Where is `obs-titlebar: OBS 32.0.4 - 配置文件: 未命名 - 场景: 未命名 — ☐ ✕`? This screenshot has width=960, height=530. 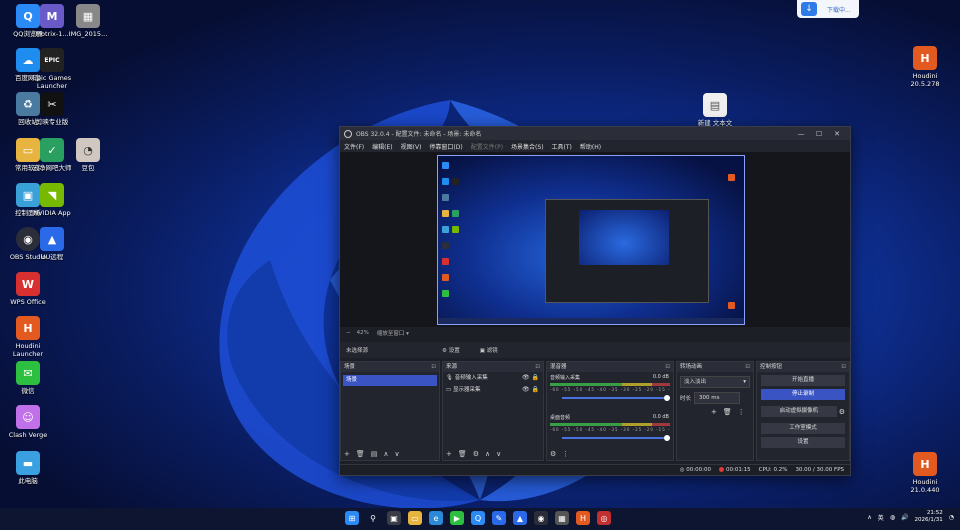 obs-titlebar: OBS 32.0.4 - 配置文件: 未命名 - 场景: 未命名 — ☐ ✕ is located at coordinates (595, 133).